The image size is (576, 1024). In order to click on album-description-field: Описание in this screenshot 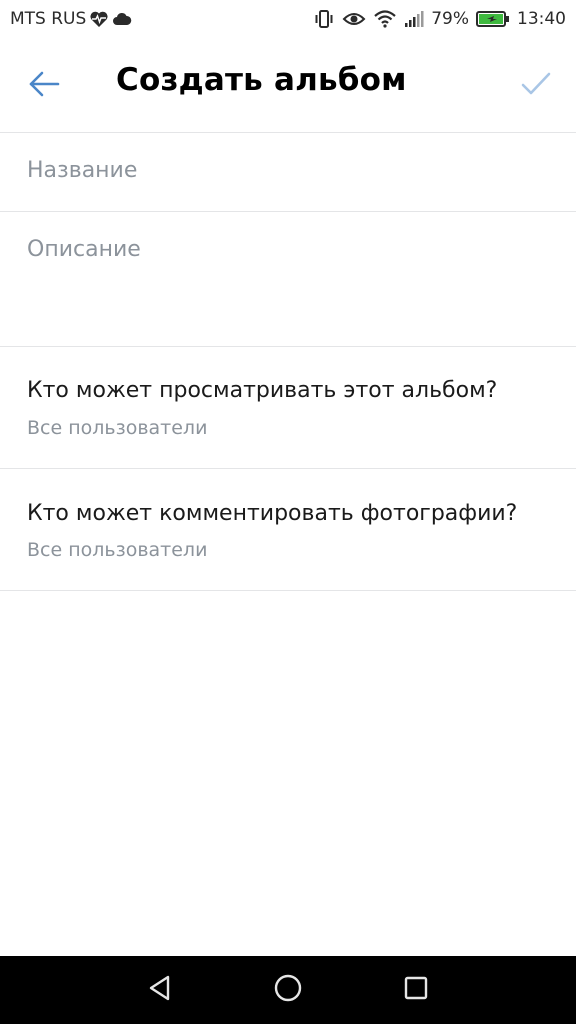, I will do `click(288, 279)`.